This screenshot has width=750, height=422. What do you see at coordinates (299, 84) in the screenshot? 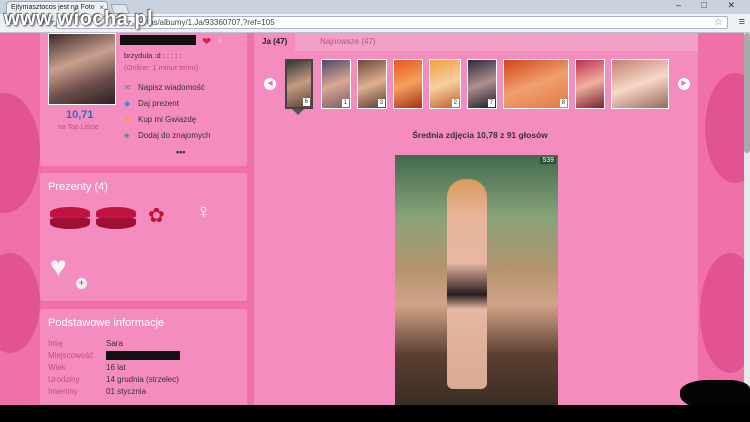
I see `thumbnail: 6` at bounding box center [299, 84].